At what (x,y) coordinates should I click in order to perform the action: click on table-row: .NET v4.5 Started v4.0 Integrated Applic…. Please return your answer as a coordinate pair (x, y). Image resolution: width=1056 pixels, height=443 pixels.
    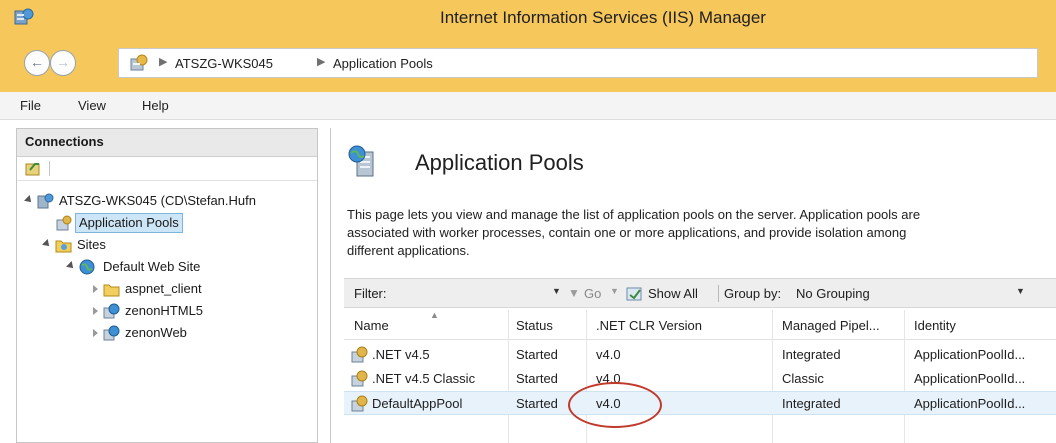
    Looking at the image, I should click on (700, 355).